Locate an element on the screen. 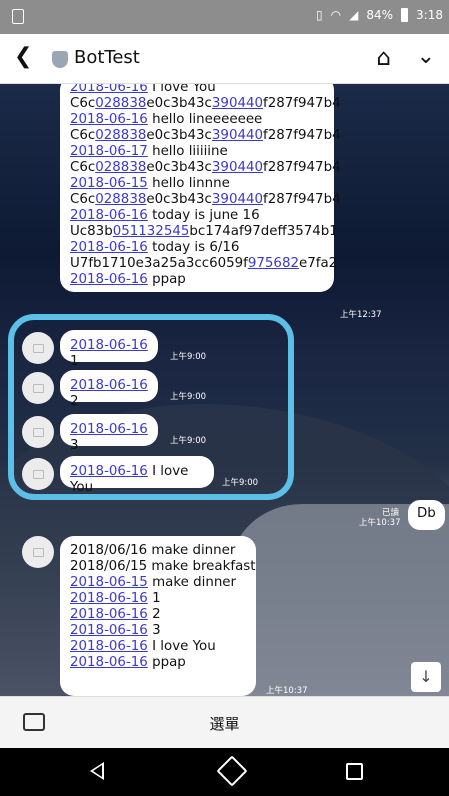 This screenshot has width=449, height=796. message-bubble: 2018-06-16 3 is located at coordinates (109, 433).